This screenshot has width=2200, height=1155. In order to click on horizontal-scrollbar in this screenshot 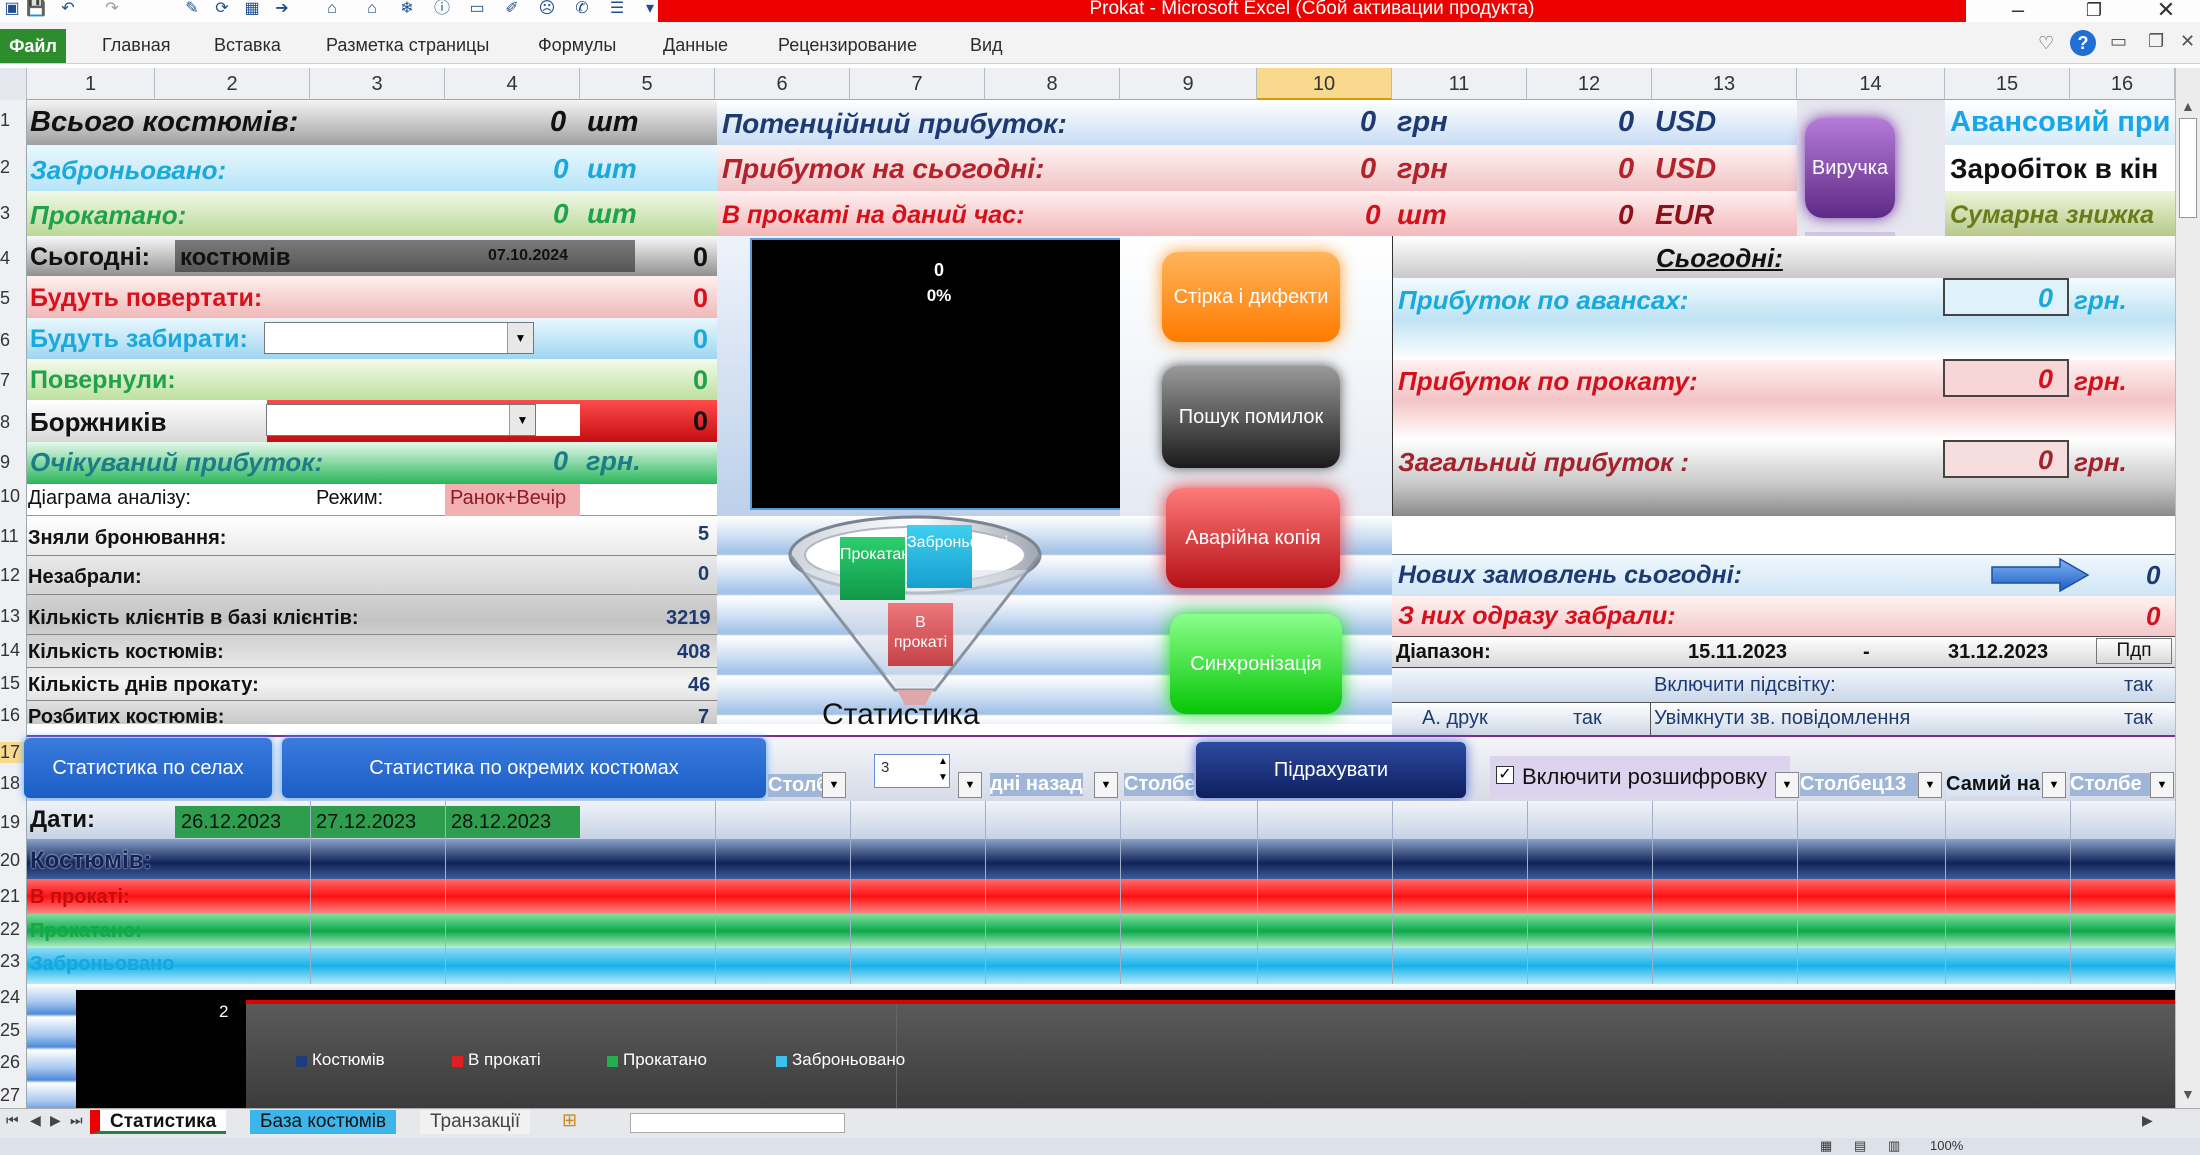, I will do `click(737, 1123)`.